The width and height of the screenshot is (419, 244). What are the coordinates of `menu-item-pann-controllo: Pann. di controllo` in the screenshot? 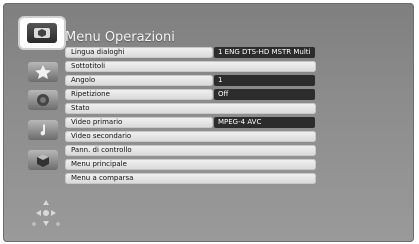 It's located at (189, 150).